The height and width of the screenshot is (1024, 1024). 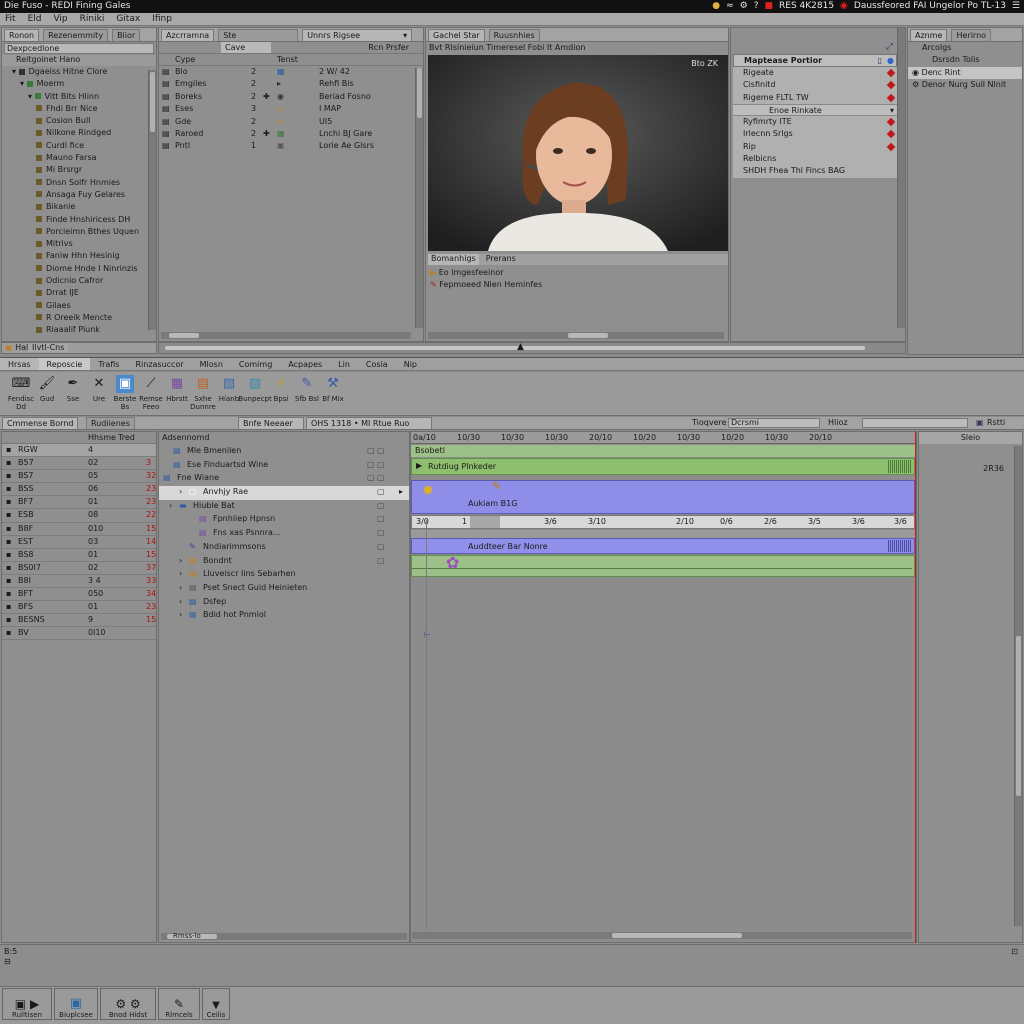 What do you see at coordinates (419, 198) in the screenshot?
I see `media-bin-scrollbar` at bounding box center [419, 198].